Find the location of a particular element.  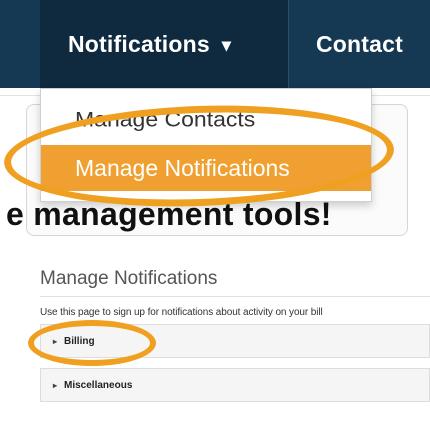

title-divider is located at coordinates (235, 296).